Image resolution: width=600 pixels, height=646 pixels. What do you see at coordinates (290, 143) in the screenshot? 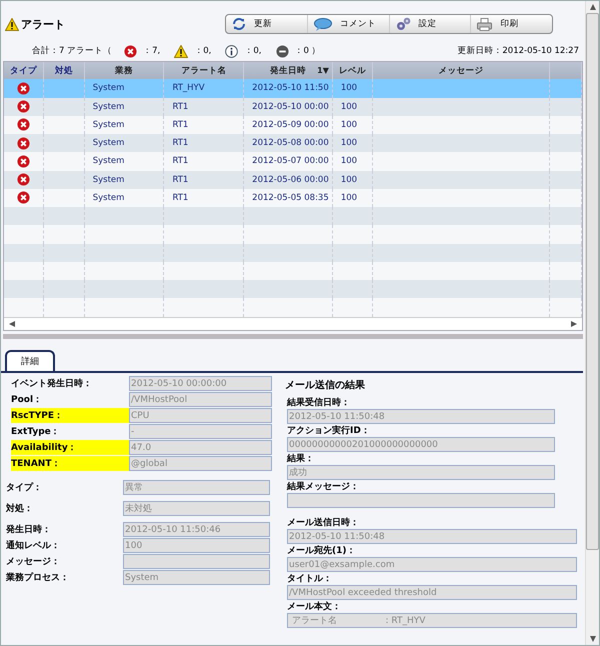
I see `table-cell: 2012-05-08 00:00` at bounding box center [290, 143].